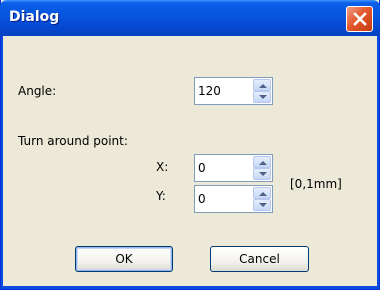 This screenshot has height=290, width=380. Describe the element at coordinates (37, 91) in the screenshot. I see `angle-label: Angle:` at that location.